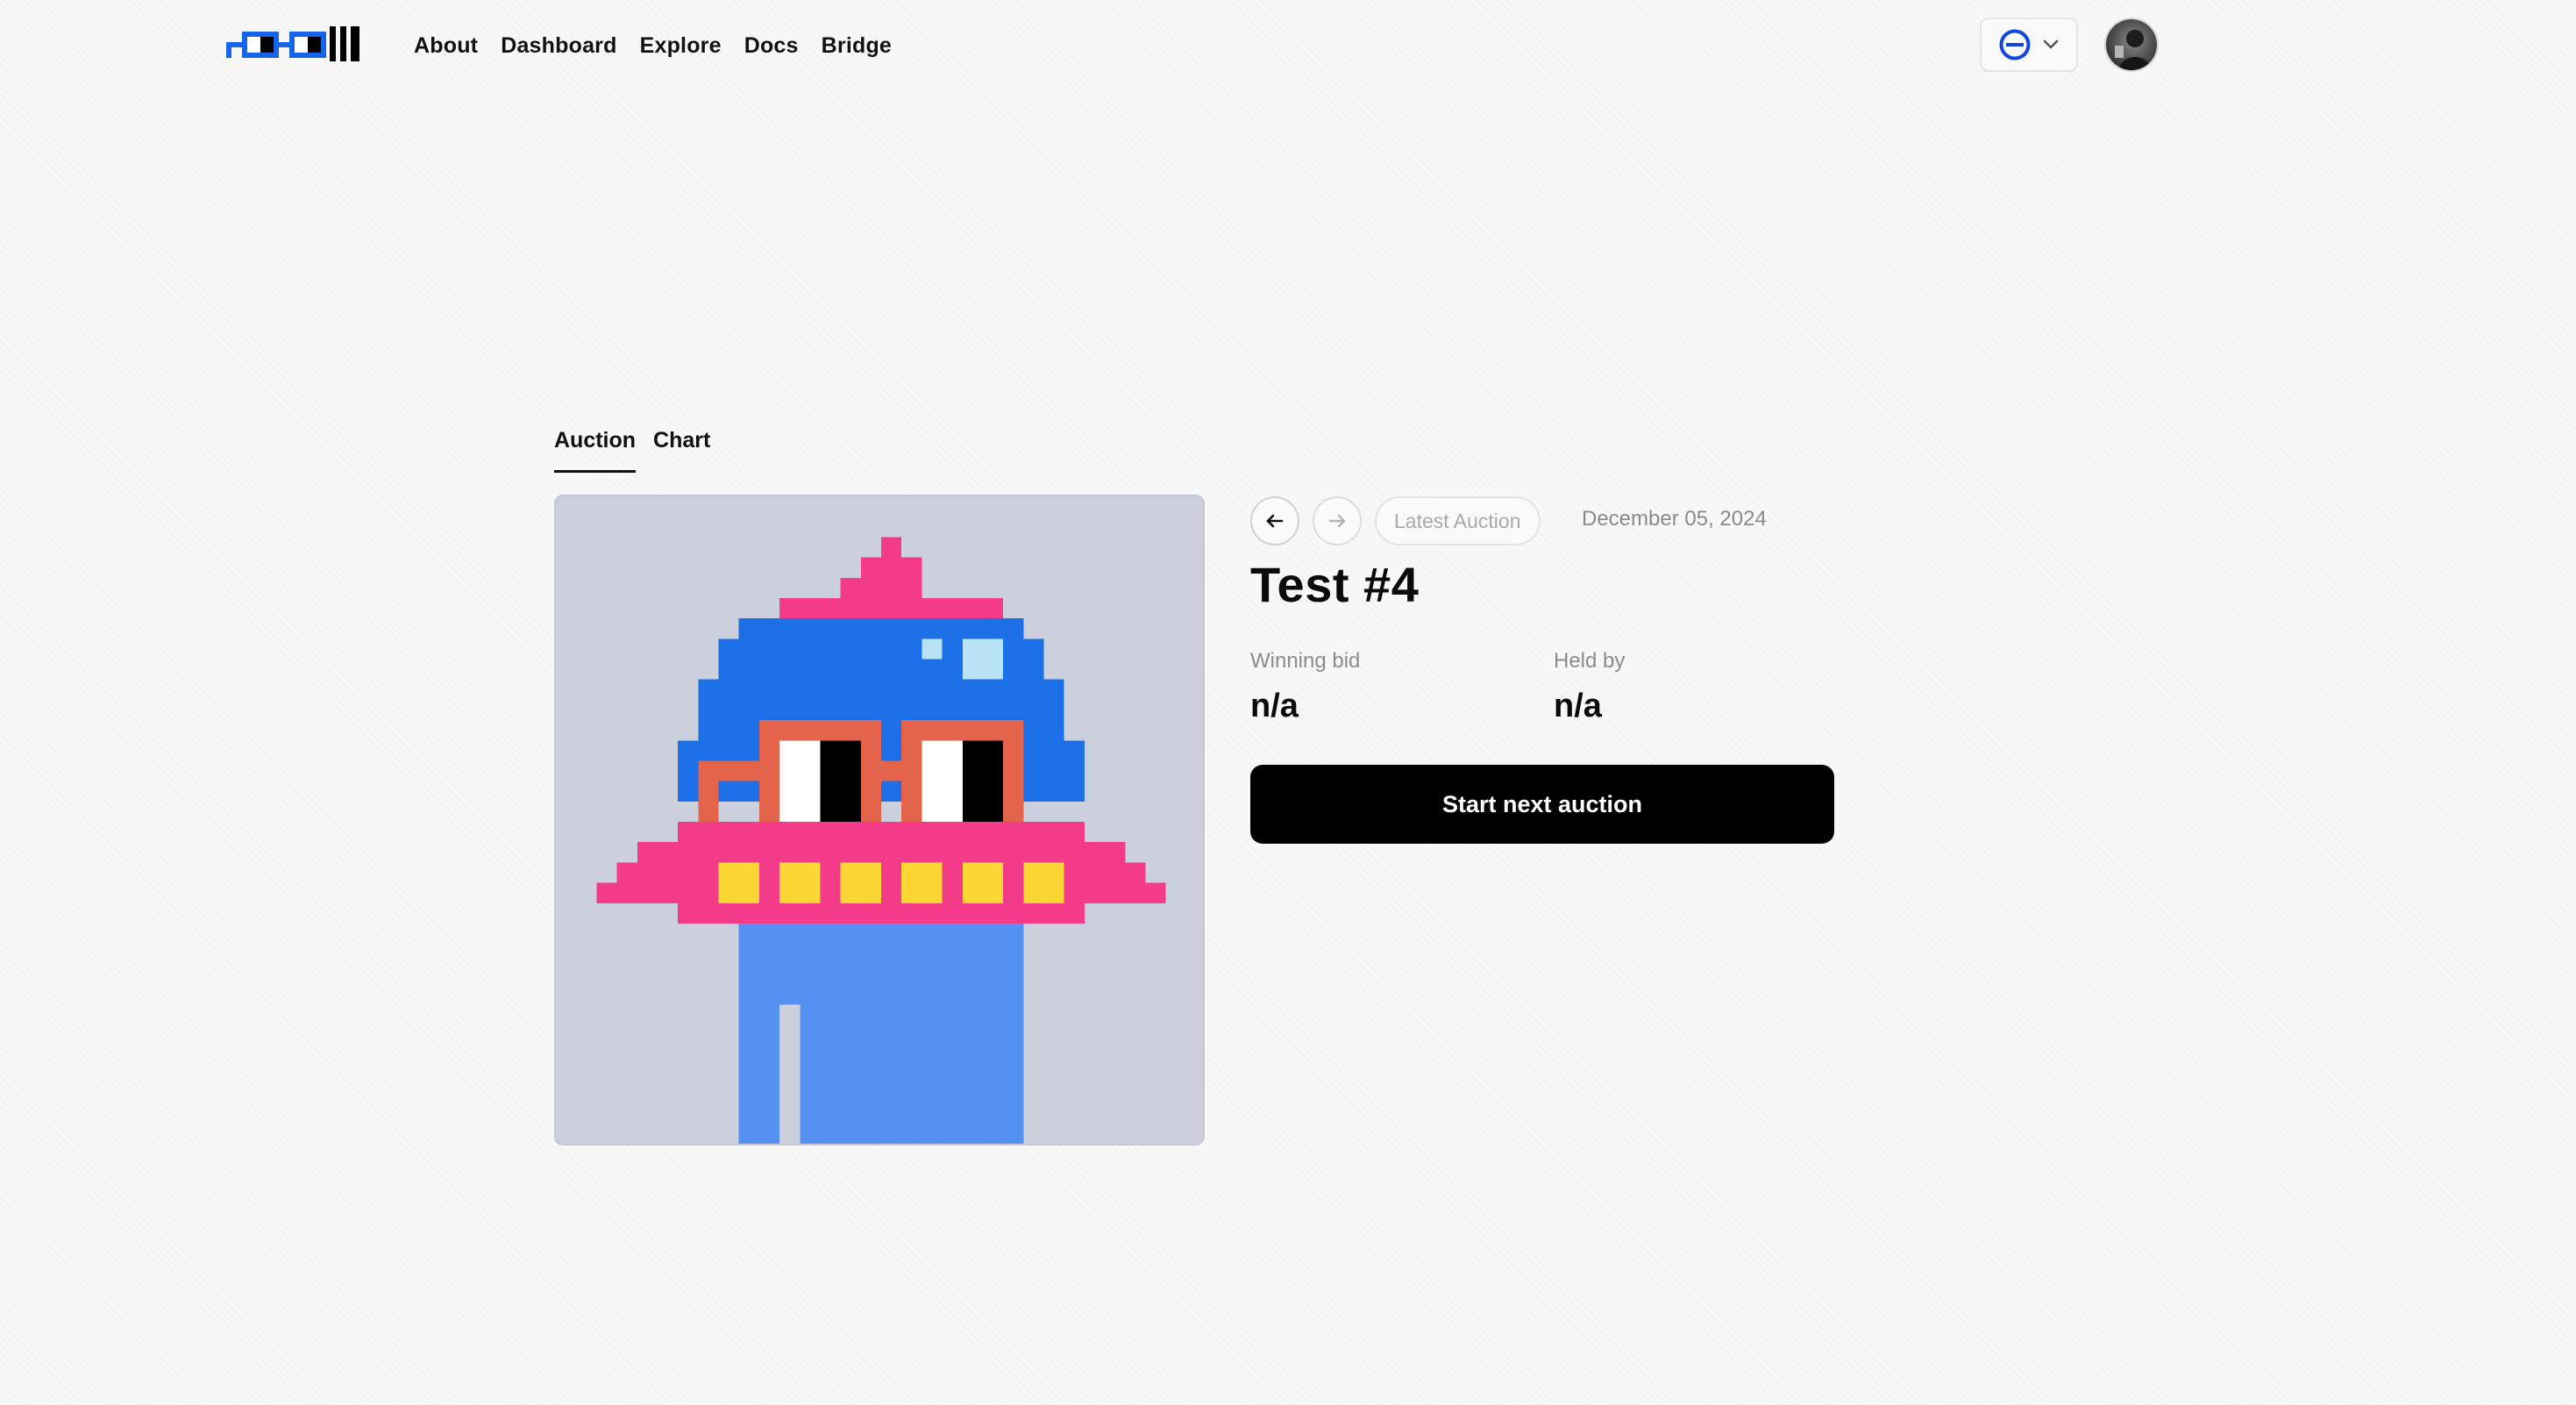  What do you see at coordinates (1335, 584) in the screenshot?
I see `auction-title: Test #4` at bounding box center [1335, 584].